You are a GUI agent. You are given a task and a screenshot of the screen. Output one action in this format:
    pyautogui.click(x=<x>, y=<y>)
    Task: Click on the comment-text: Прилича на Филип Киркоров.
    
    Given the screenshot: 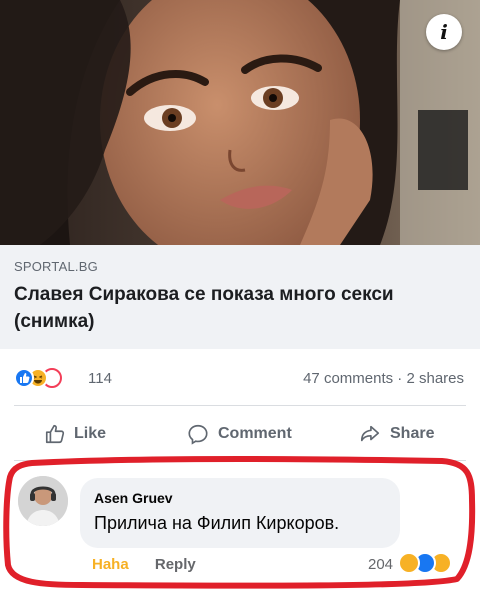 What is the action you would take?
    pyautogui.click(x=217, y=523)
    